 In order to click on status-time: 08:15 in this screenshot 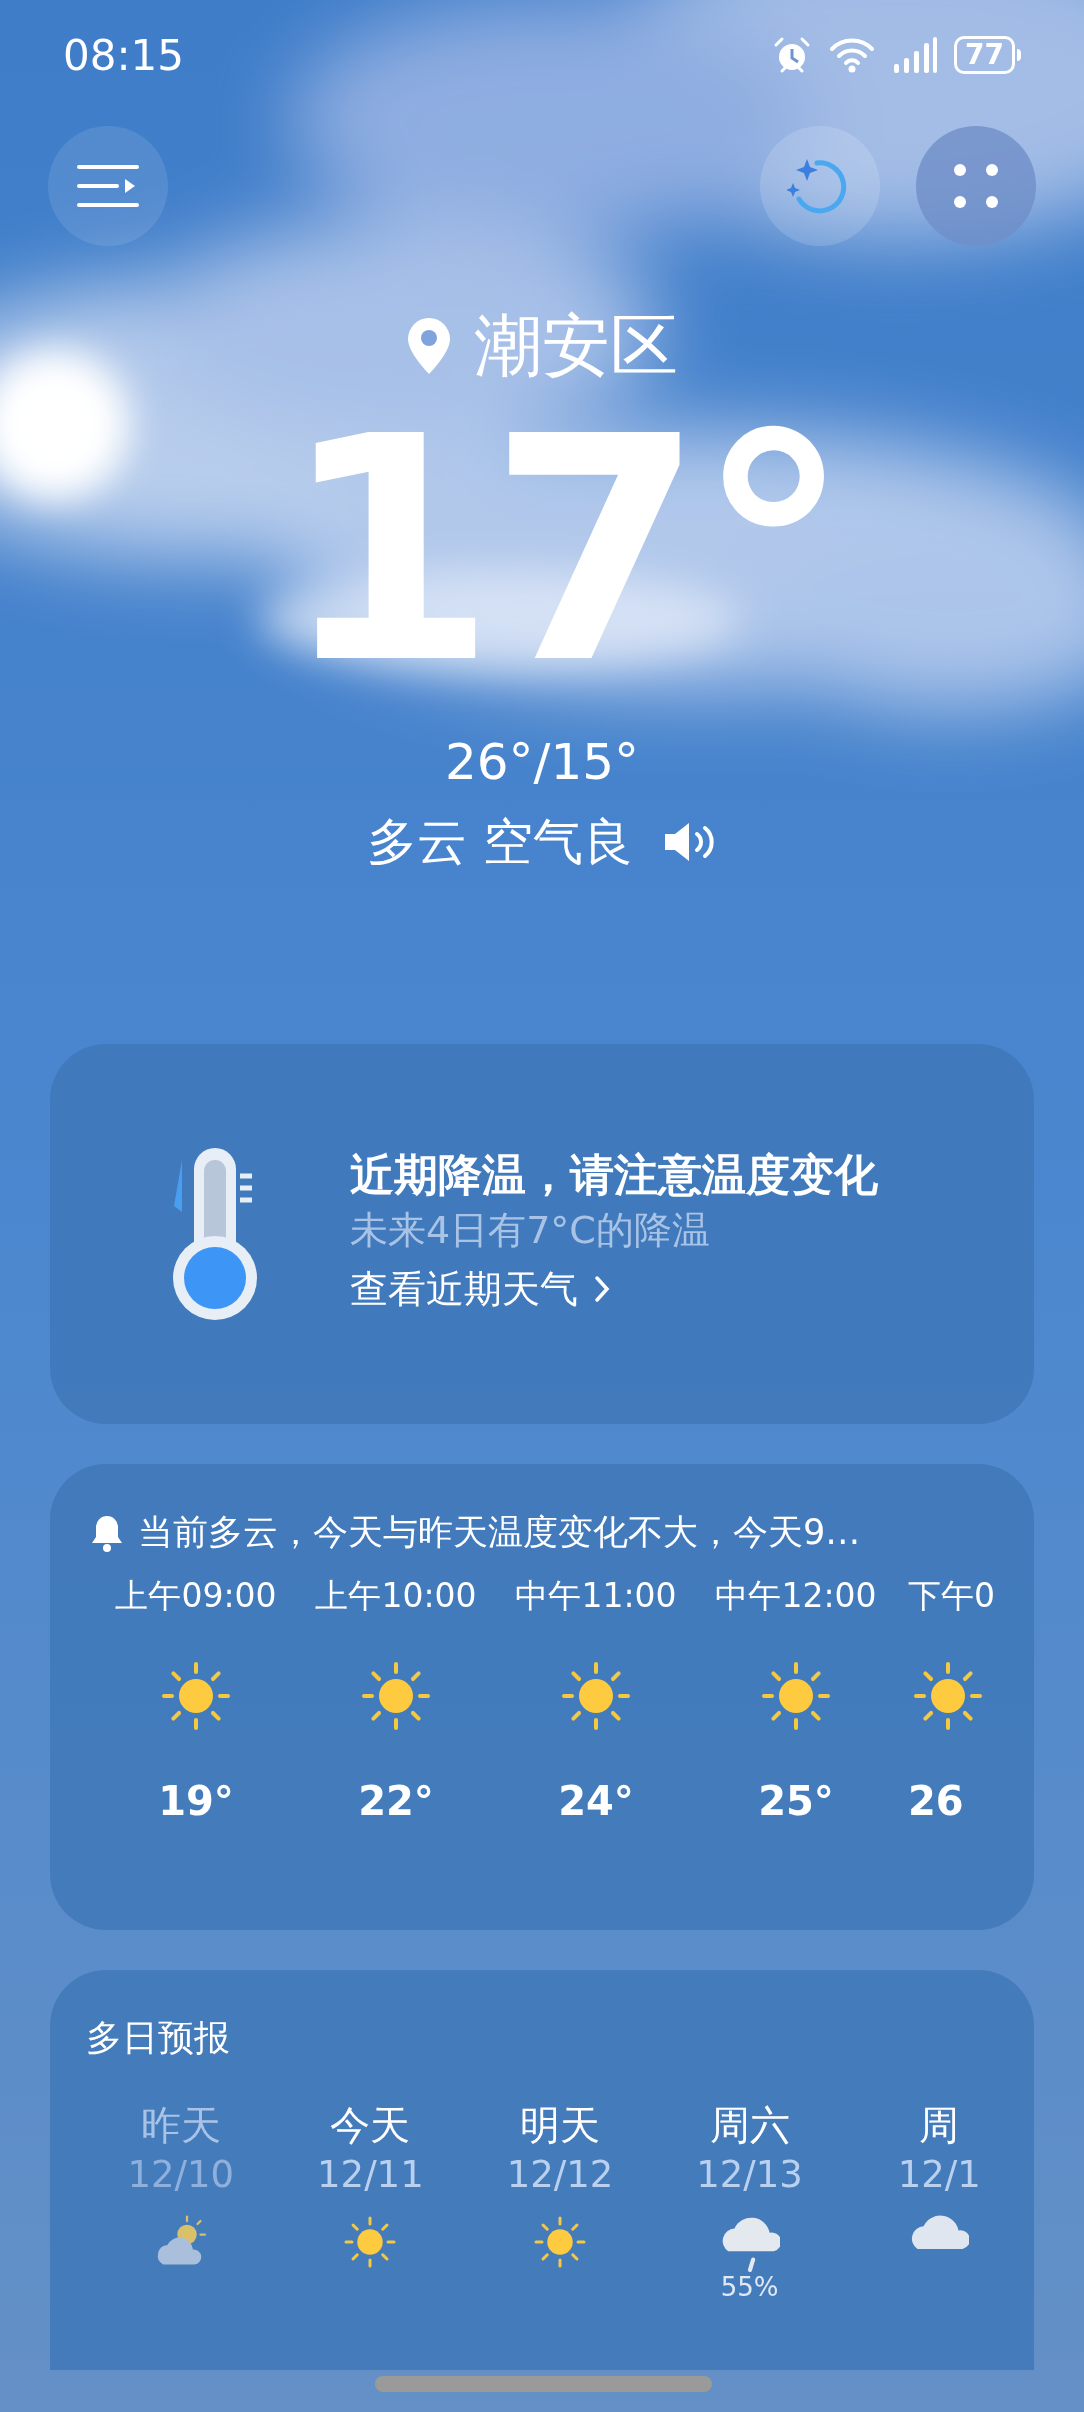, I will do `click(124, 55)`.